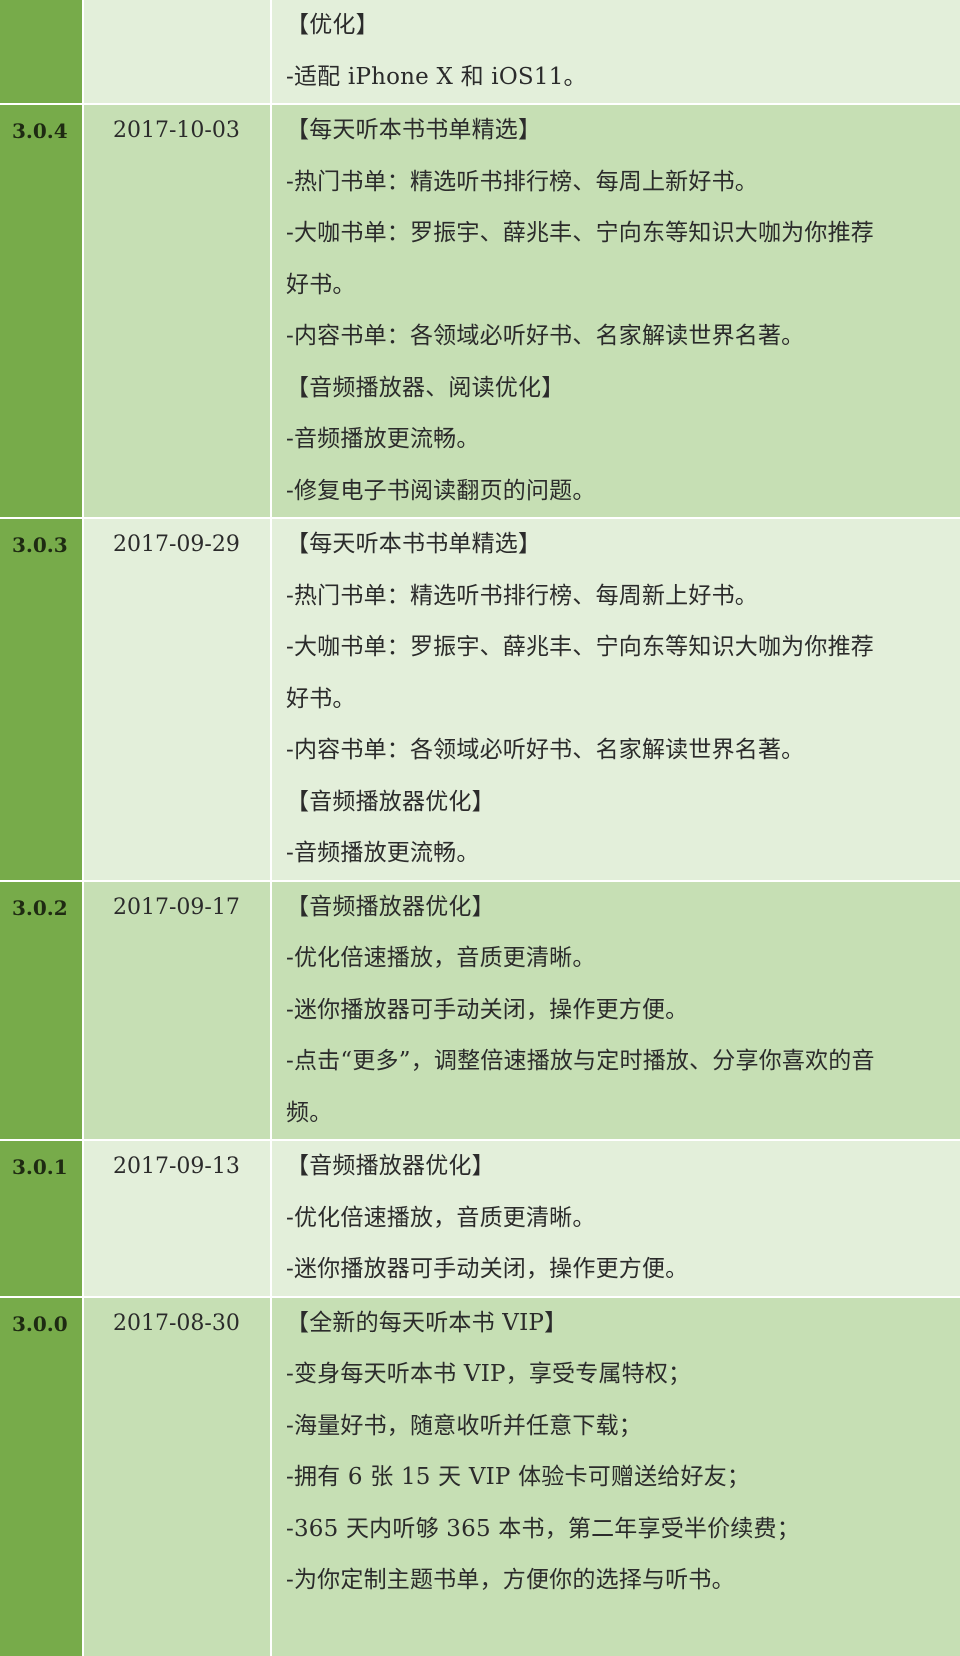 This screenshot has height=1656, width=960. I want to click on version-cell: 3.0.4, so click(42, 311).